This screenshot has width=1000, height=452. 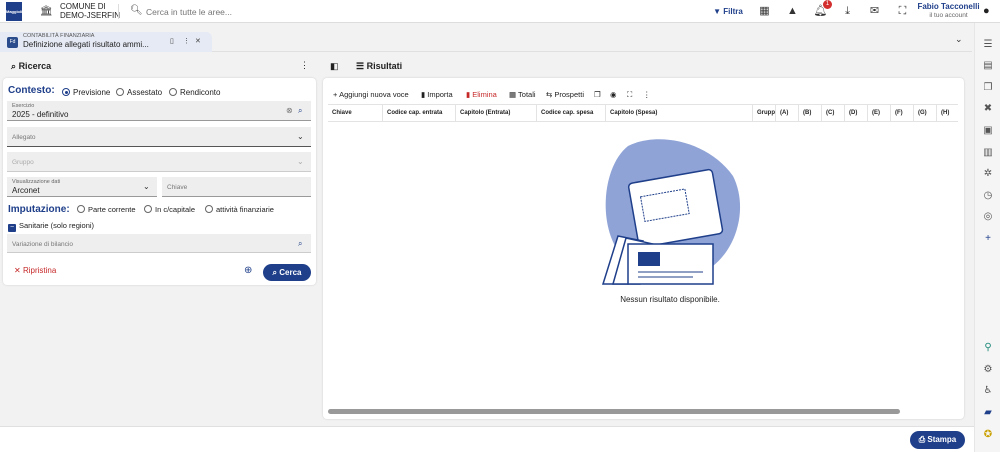 I want to click on col-codice-cap-spesa: Codice cap. spesa, so click(x=571, y=113).